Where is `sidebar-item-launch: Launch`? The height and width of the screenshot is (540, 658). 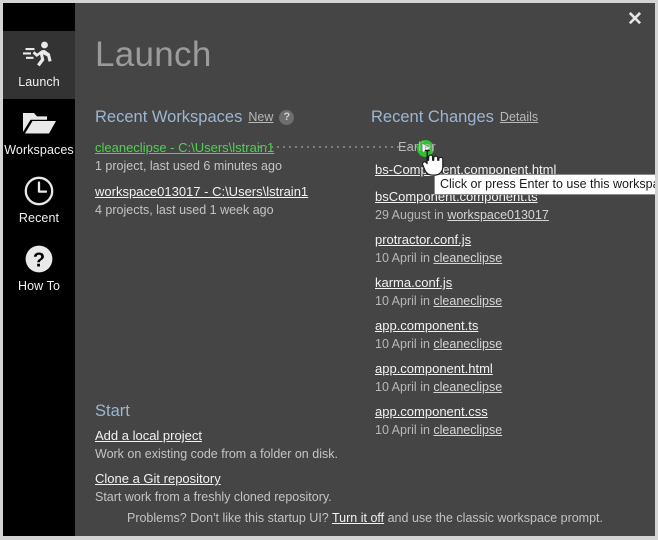 sidebar-item-launch: Launch is located at coordinates (39, 65).